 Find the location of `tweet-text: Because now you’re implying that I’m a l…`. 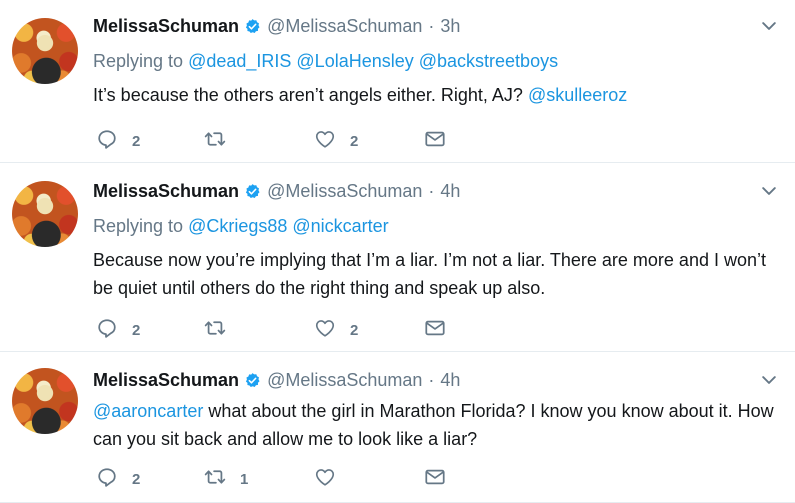

tweet-text: Because now you’re implying that I’m a l… is located at coordinates (436, 274).